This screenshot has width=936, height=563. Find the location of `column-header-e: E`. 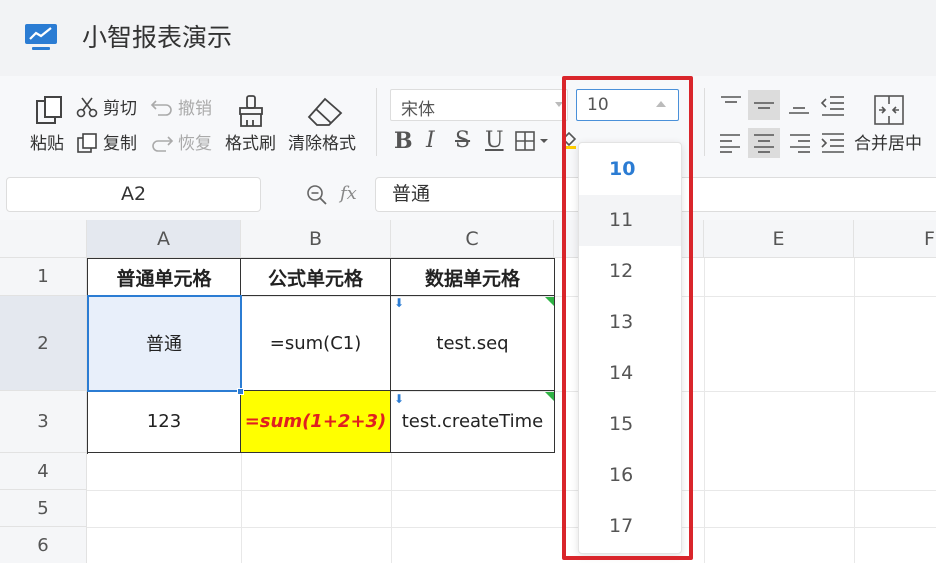

column-header-e: E is located at coordinates (779, 239).